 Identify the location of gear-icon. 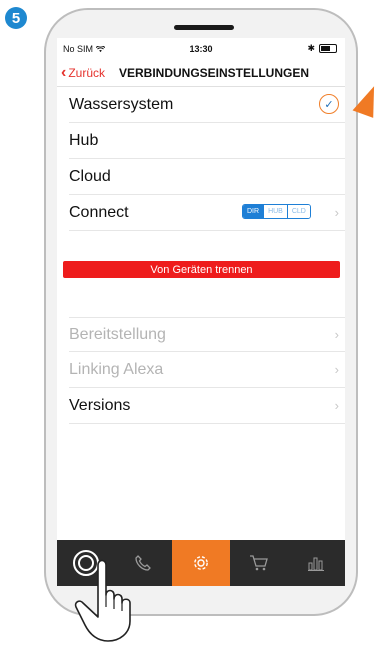
(201, 563).